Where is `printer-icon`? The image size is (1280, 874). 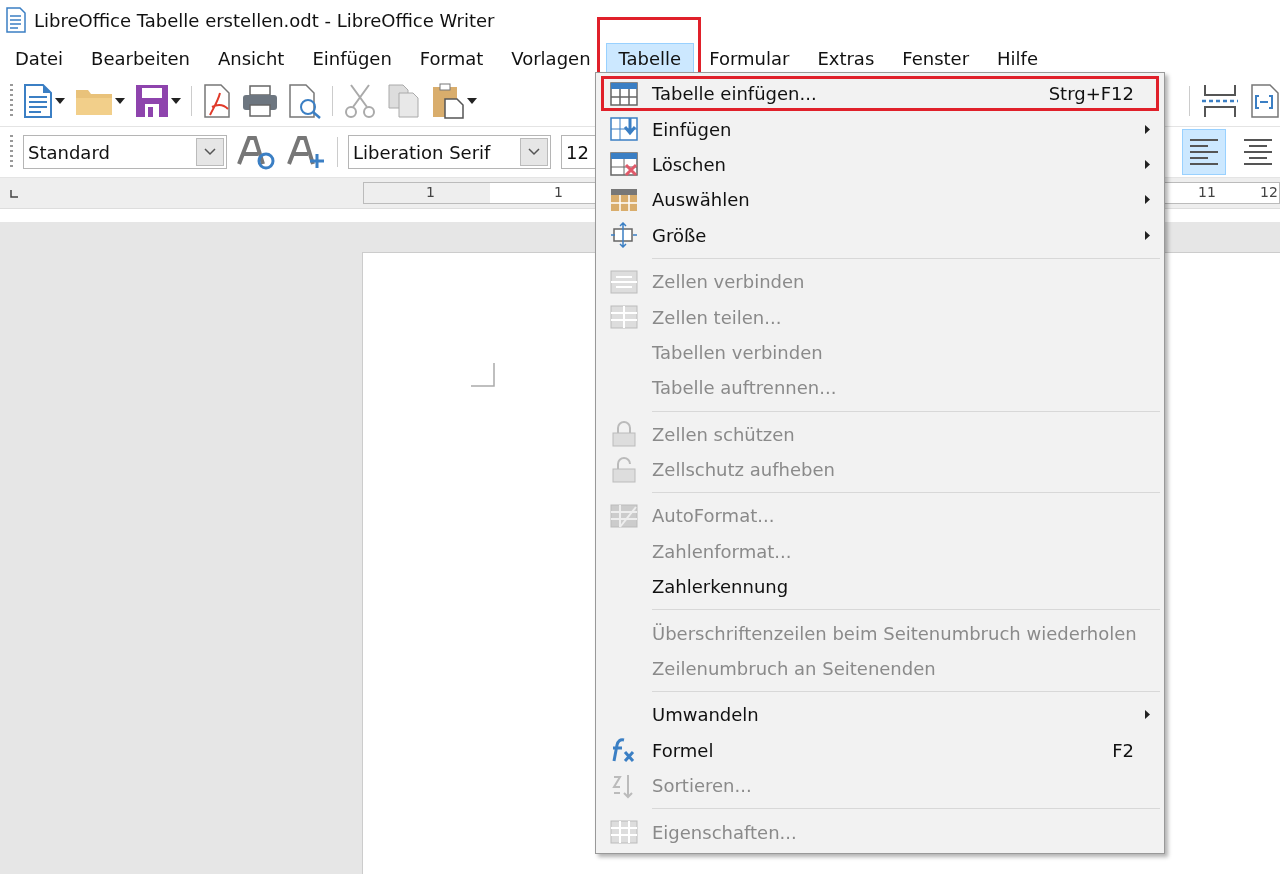 printer-icon is located at coordinates (260, 101).